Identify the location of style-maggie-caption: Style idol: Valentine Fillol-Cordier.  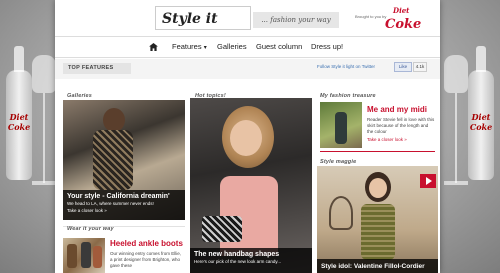
(377, 266).